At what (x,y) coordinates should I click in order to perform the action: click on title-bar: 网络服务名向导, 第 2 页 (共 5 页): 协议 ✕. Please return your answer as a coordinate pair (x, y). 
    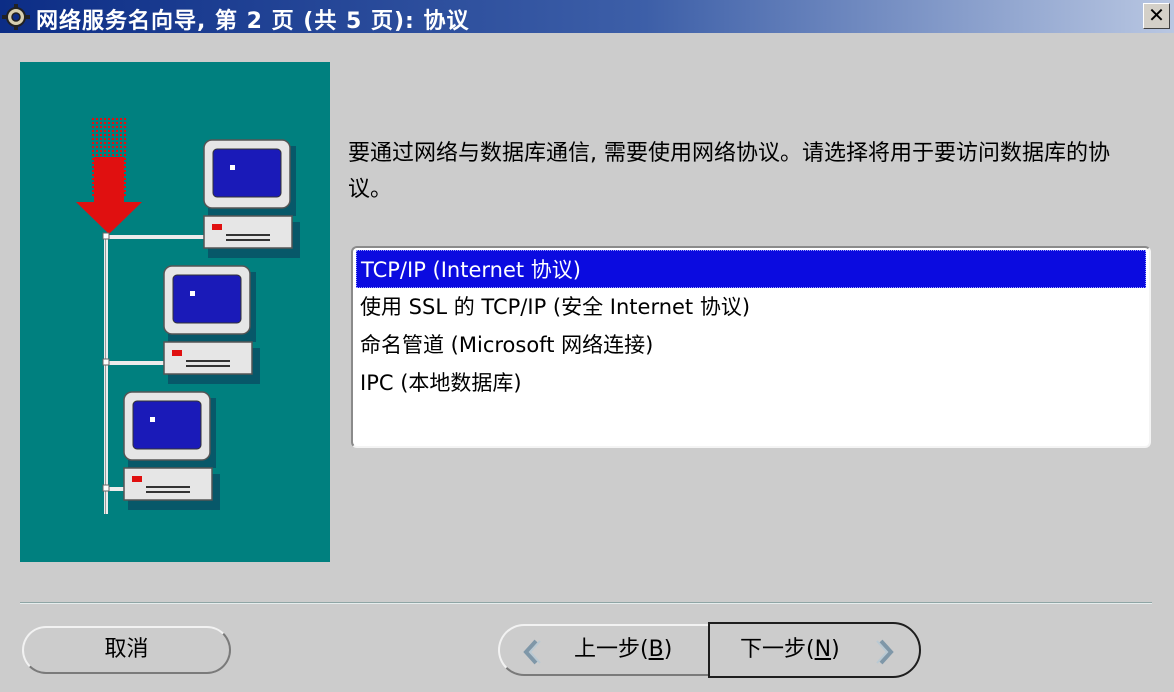
    Looking at the image, I should click on (587, 17).